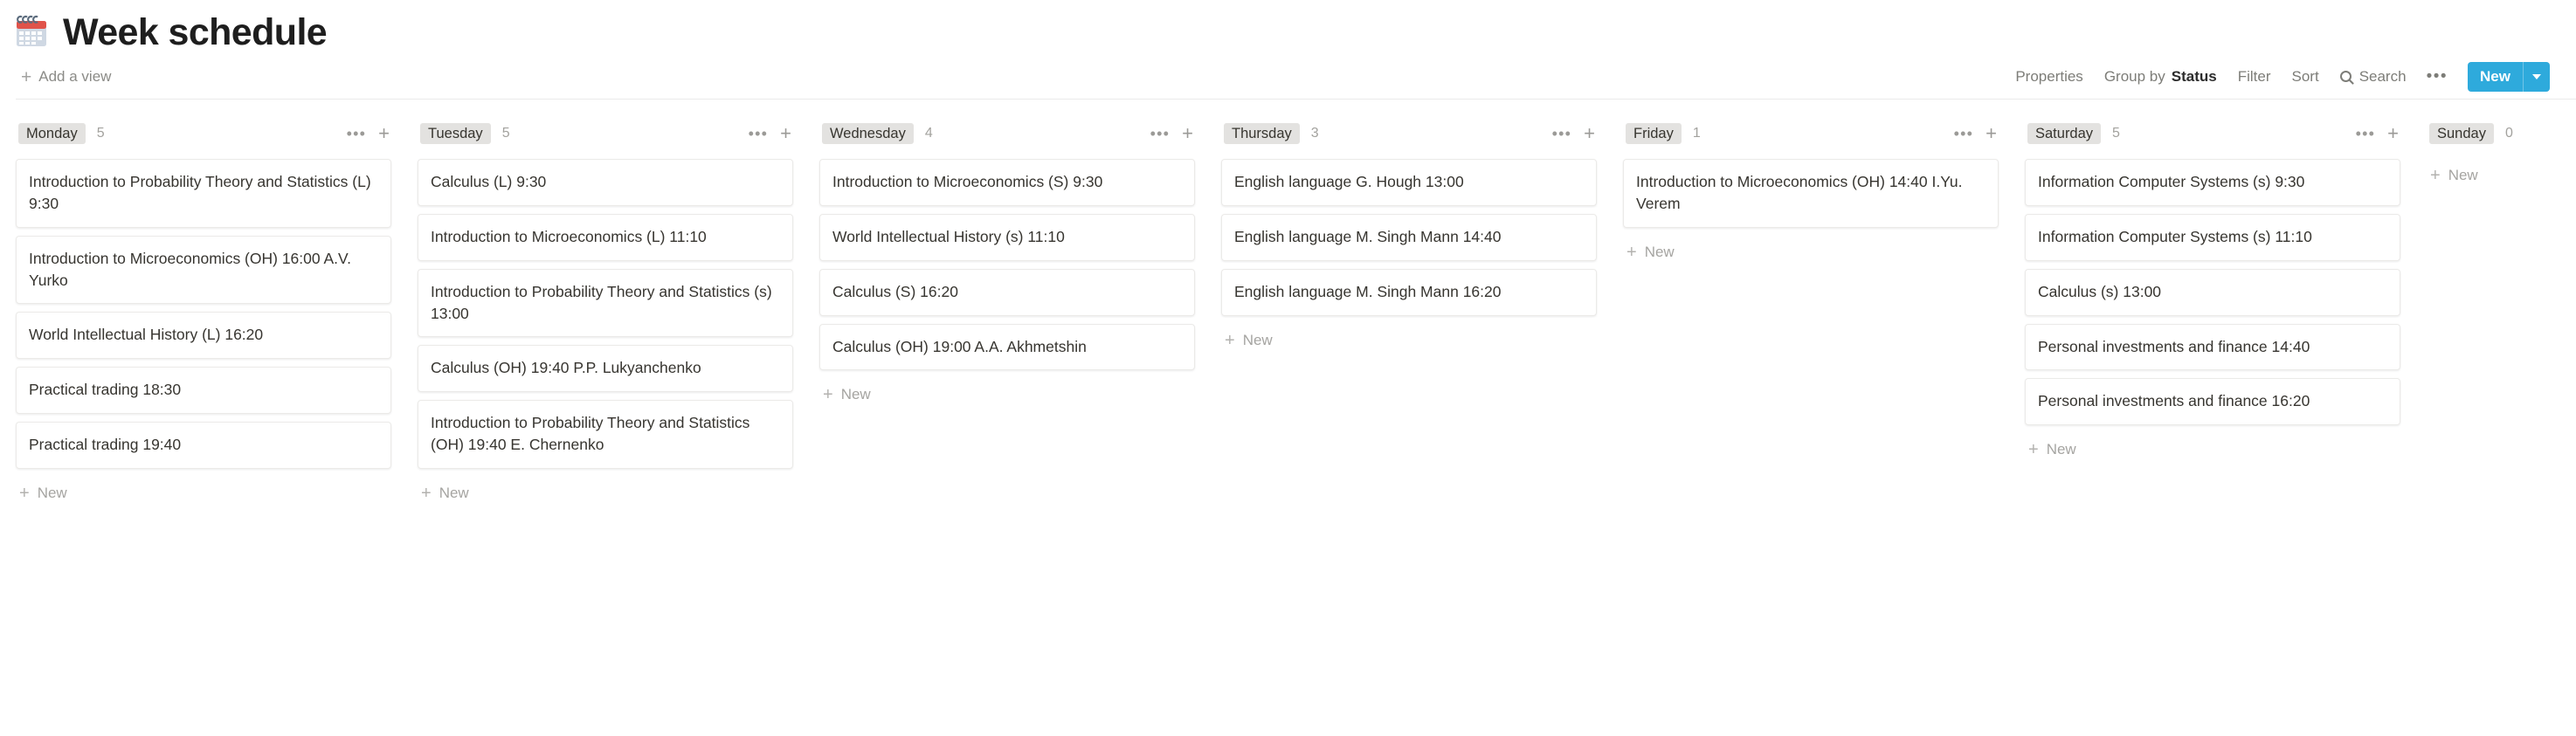 The width and height of the screenshot is (2576, 736). I want to click on column-count: 1, so click(1696, 133).